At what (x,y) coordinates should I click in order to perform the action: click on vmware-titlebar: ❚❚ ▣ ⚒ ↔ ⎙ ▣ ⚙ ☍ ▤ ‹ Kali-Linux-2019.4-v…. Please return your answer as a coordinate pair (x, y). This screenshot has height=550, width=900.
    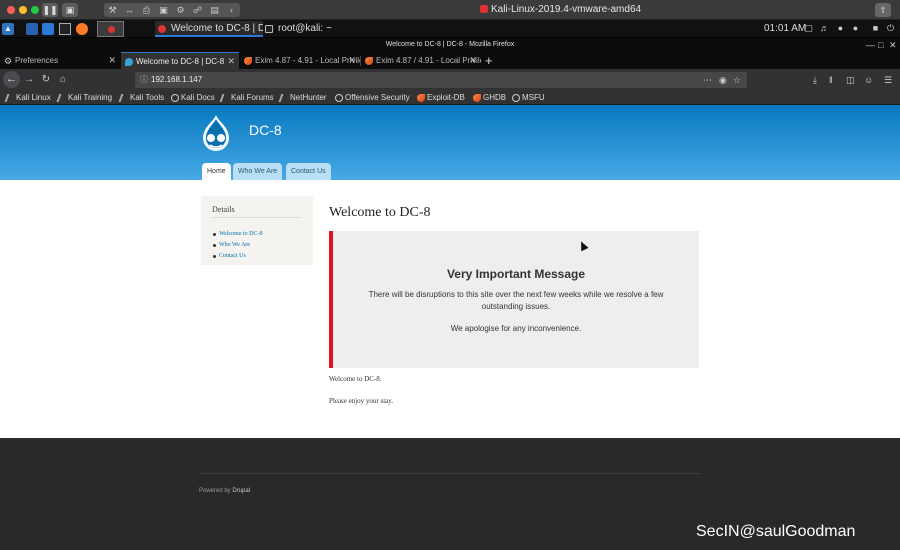
    Looking at the image, I should click on (450, 10).